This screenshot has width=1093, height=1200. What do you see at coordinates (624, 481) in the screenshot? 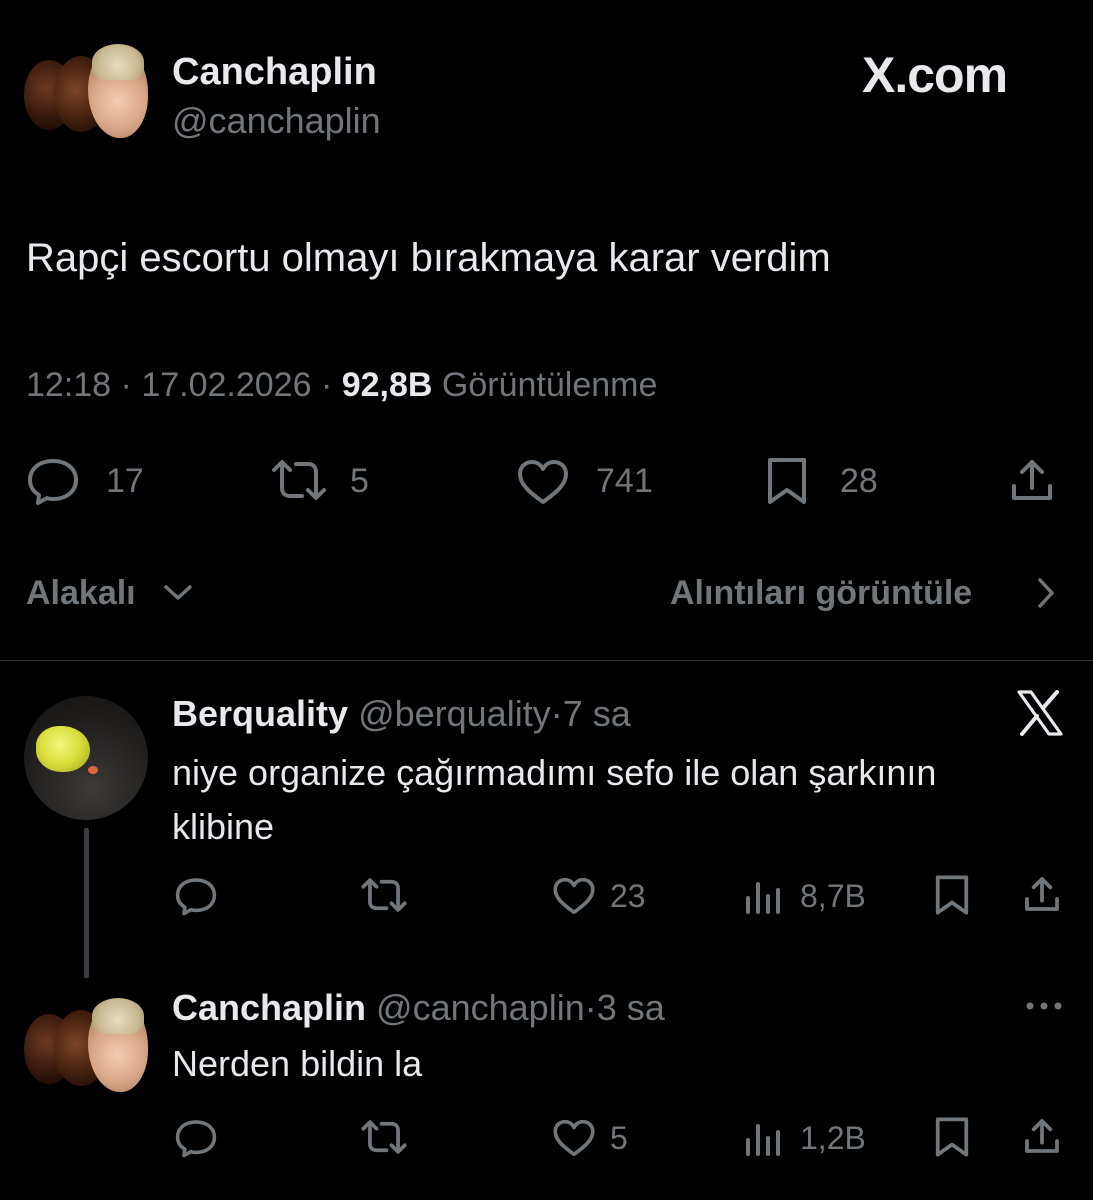
I see `like-count: 741` at bounding box center [624, 481].